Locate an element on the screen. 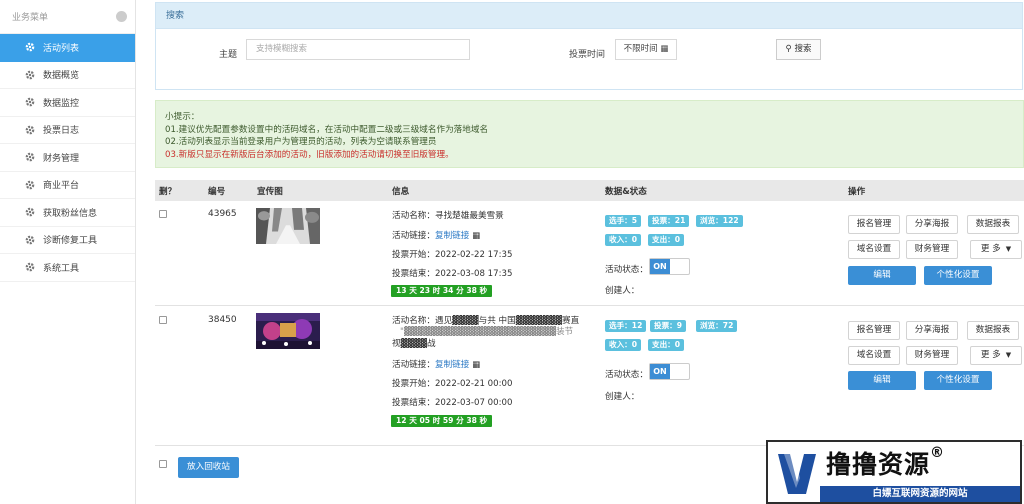  col-info: 信息 is located at coordinates (401, 192).